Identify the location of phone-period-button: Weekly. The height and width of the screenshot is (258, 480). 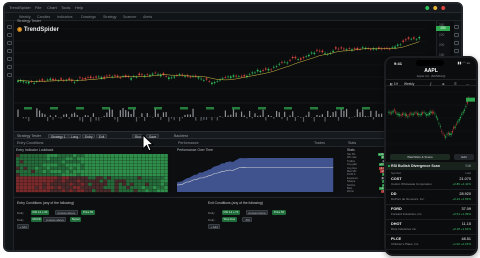
(409, 84).